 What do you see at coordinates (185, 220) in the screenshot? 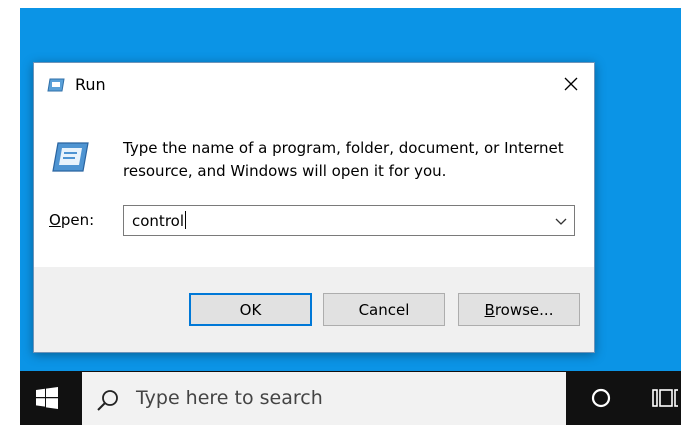
I see `text-caret` at bounding box center [185, 220].